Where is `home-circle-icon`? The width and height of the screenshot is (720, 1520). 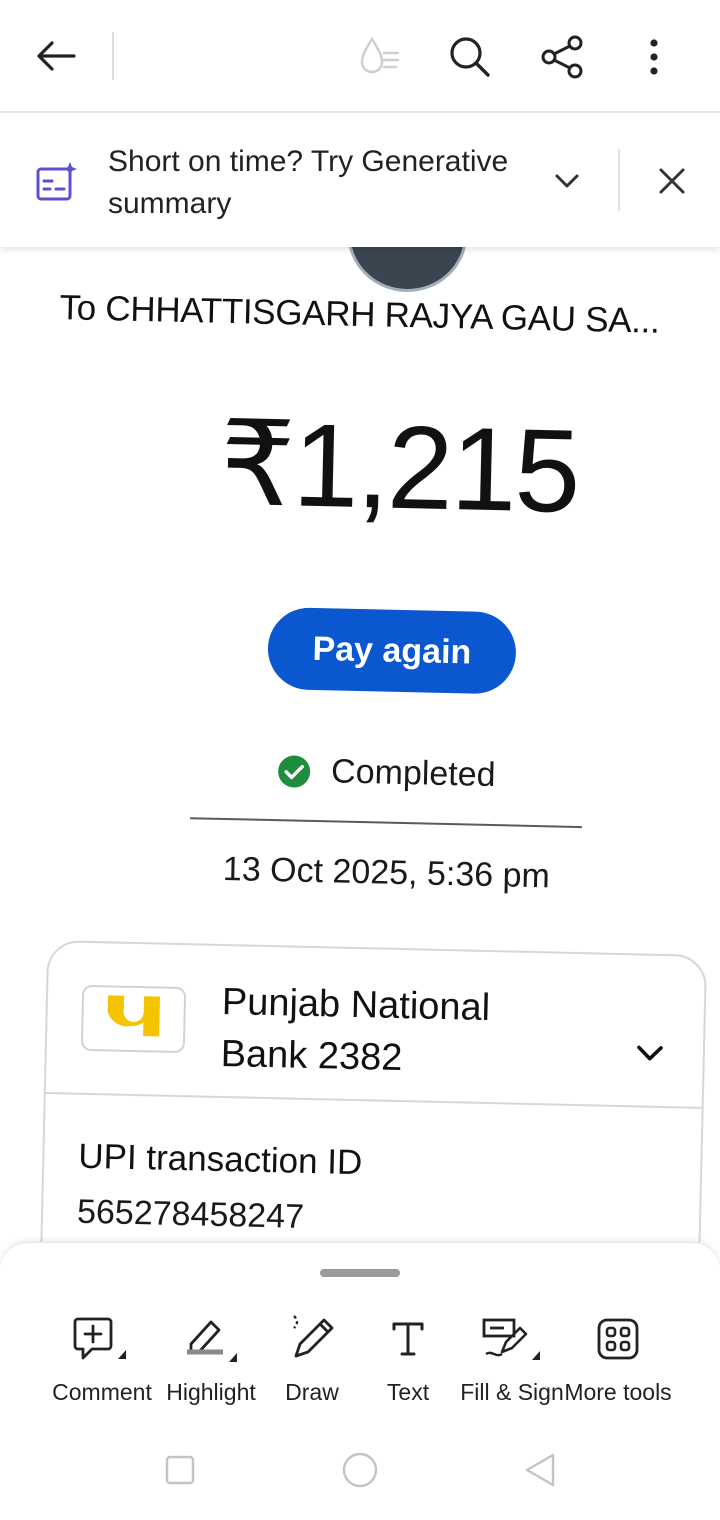
home-circle-icon is located at coordinates (360, 1470).